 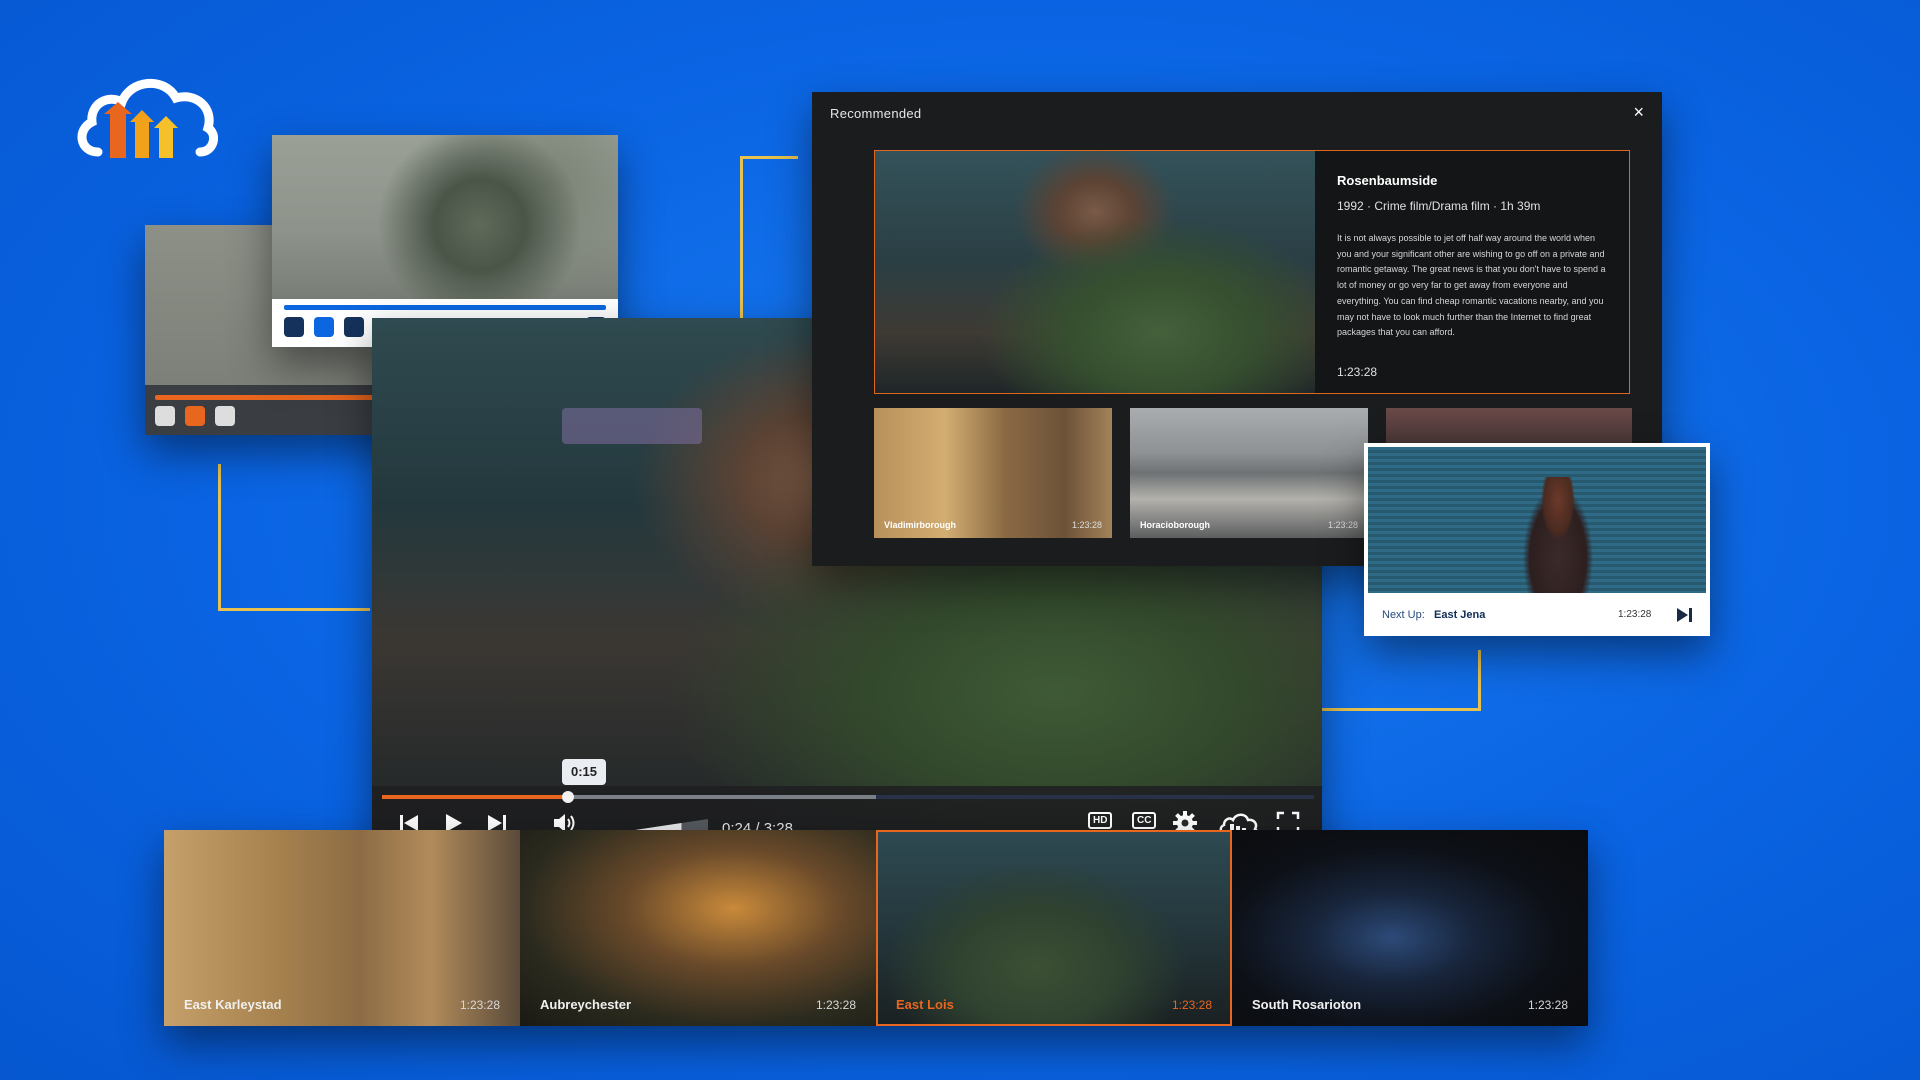 What do you see at coordinates (993, 473) in the screenshot?
I see `recommended-thumbnail: Vladimirborough 1:23:28` at bounding box center [993, 473].